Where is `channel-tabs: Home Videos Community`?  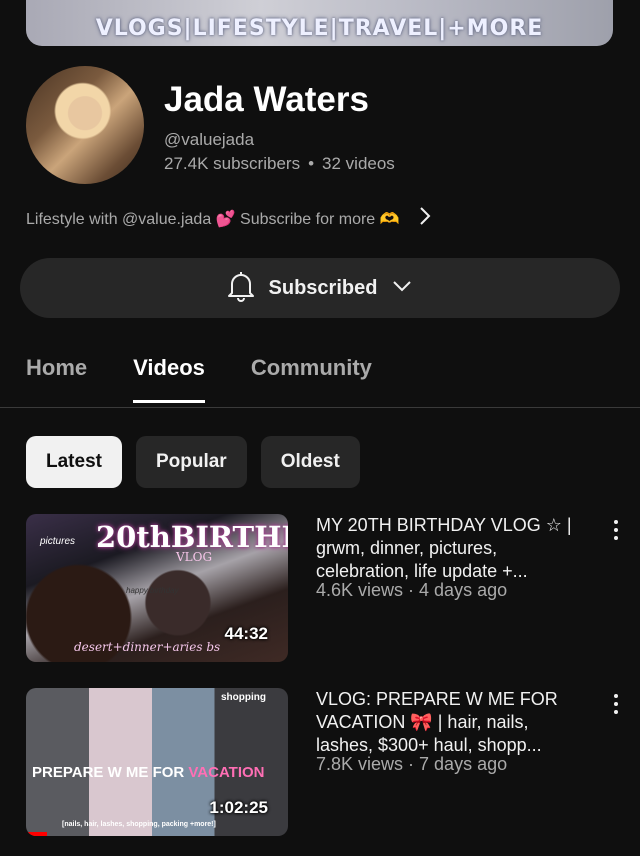 channel-tabs: Home Videos Community is located at coordinates (222, 379).